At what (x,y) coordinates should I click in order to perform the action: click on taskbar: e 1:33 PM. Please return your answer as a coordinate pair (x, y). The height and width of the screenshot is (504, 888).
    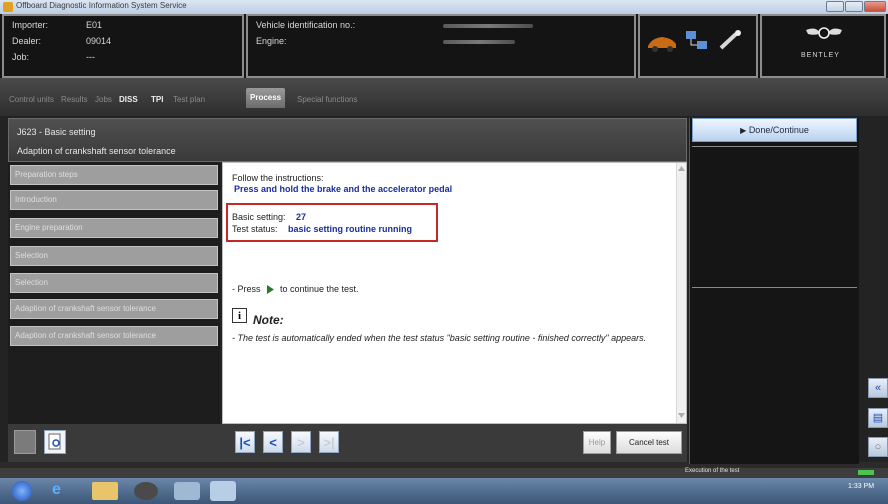
    Looking at the image, I should click on (444, 491).